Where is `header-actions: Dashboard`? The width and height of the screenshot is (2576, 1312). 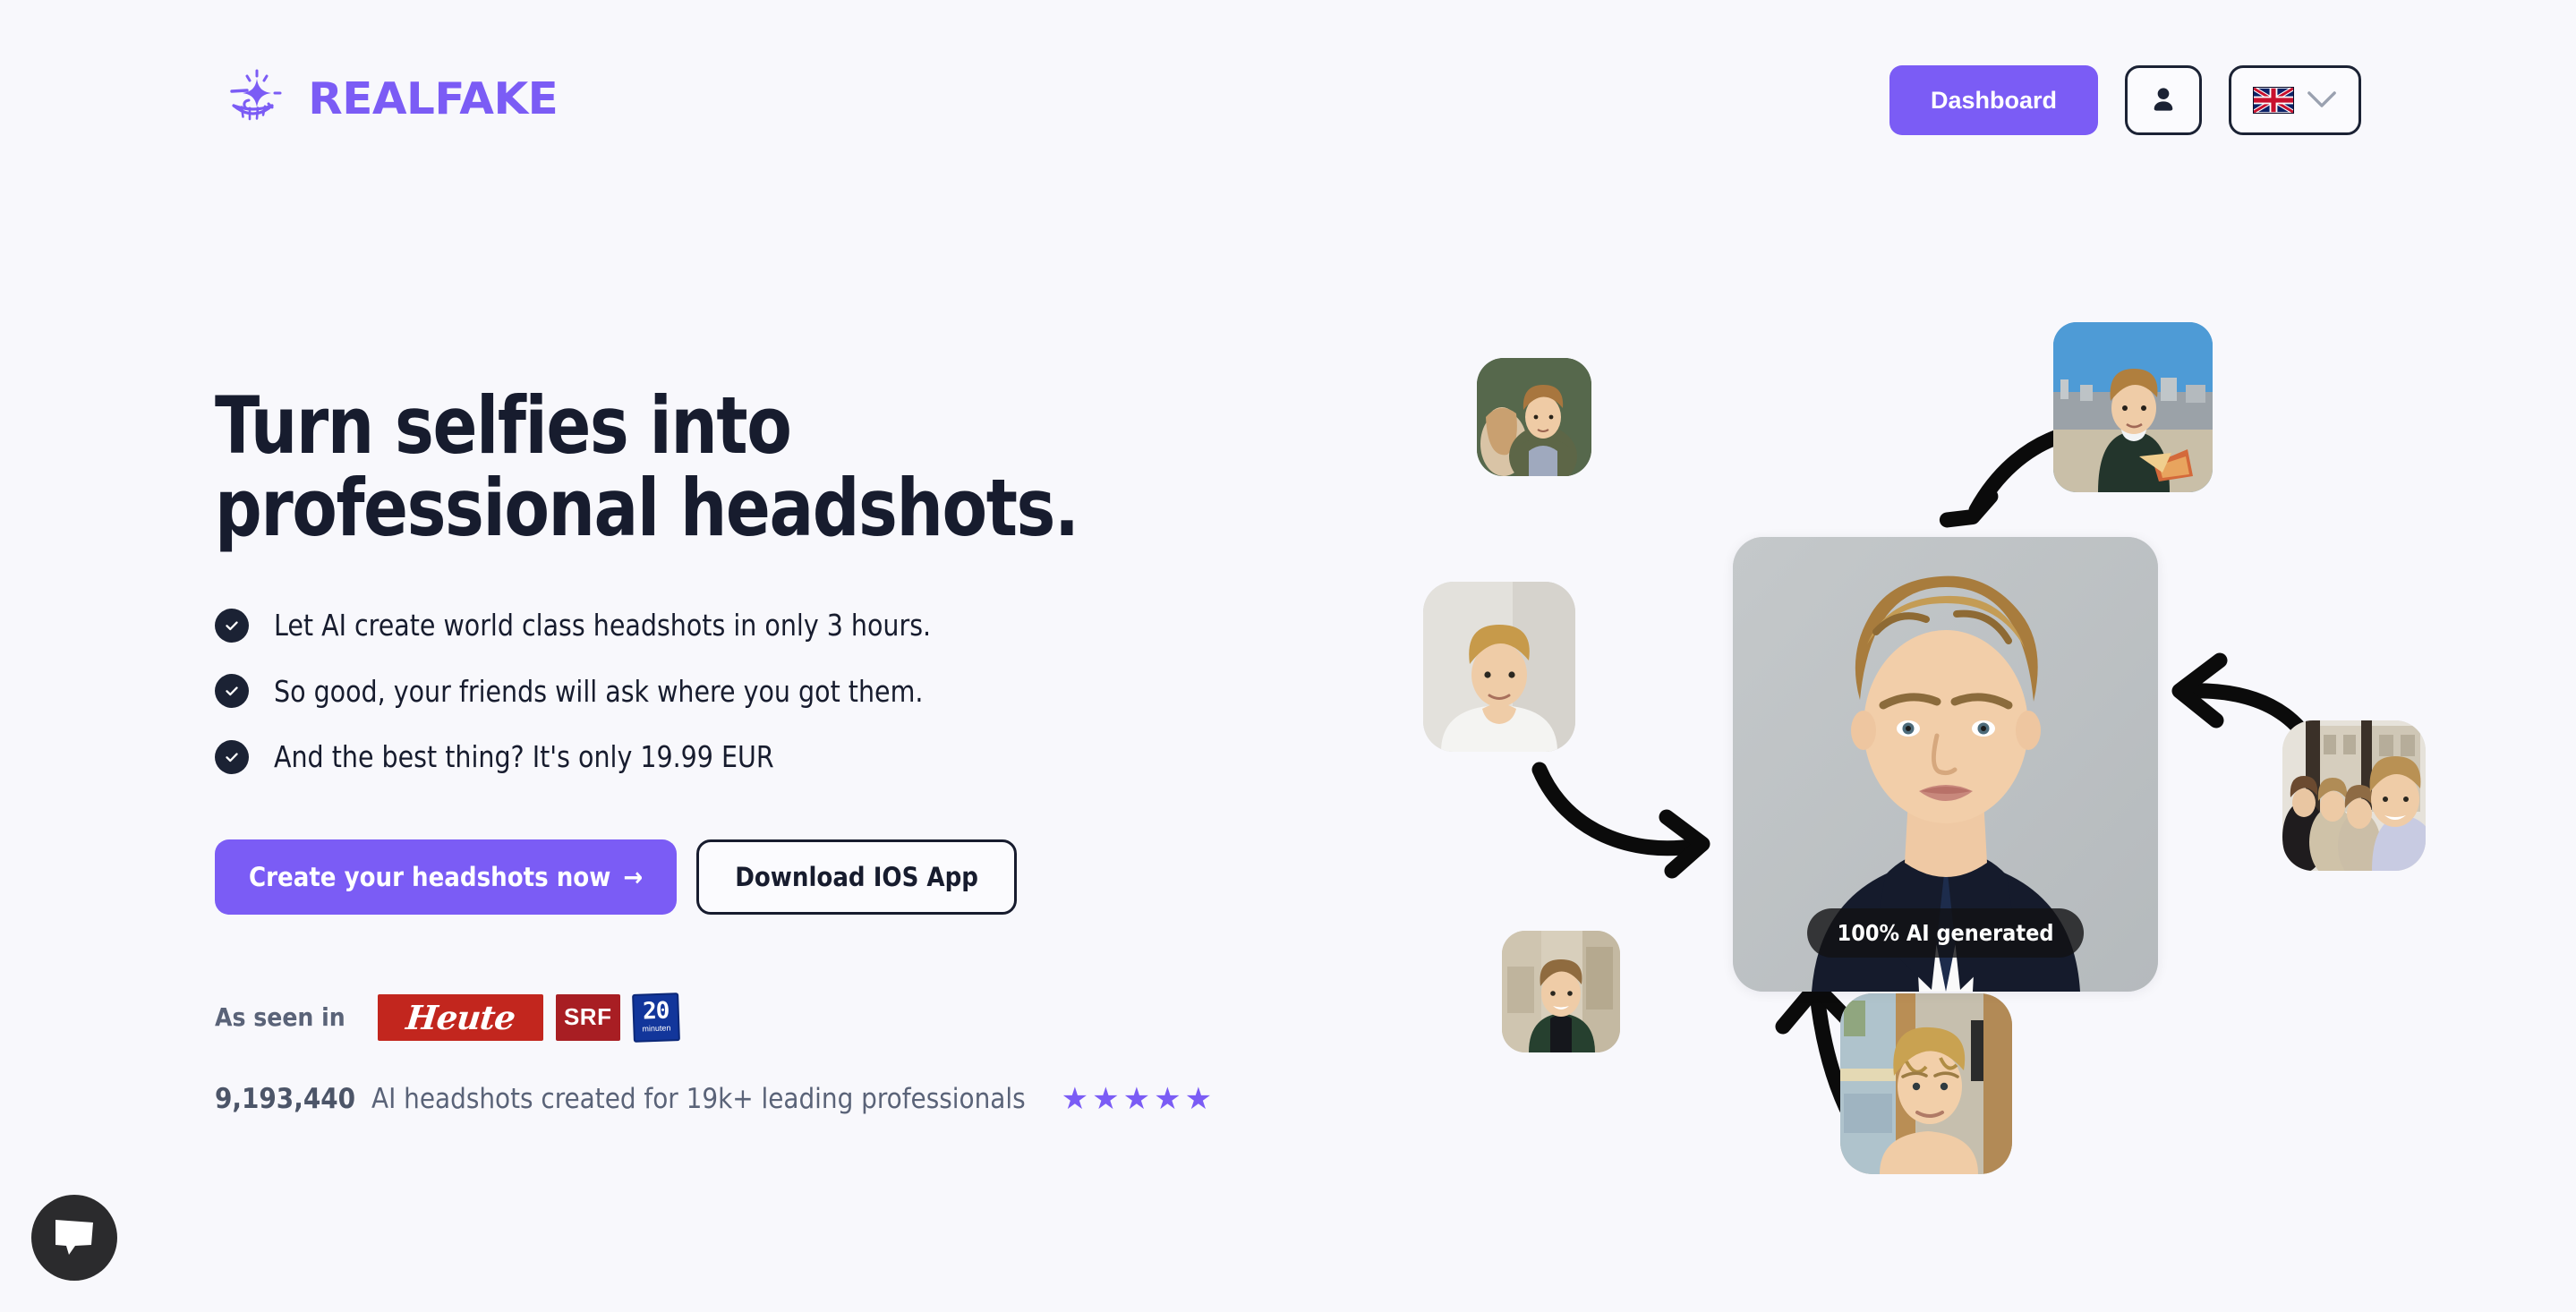
header-actions: Dashboard is located at coordinates (2125, 100).